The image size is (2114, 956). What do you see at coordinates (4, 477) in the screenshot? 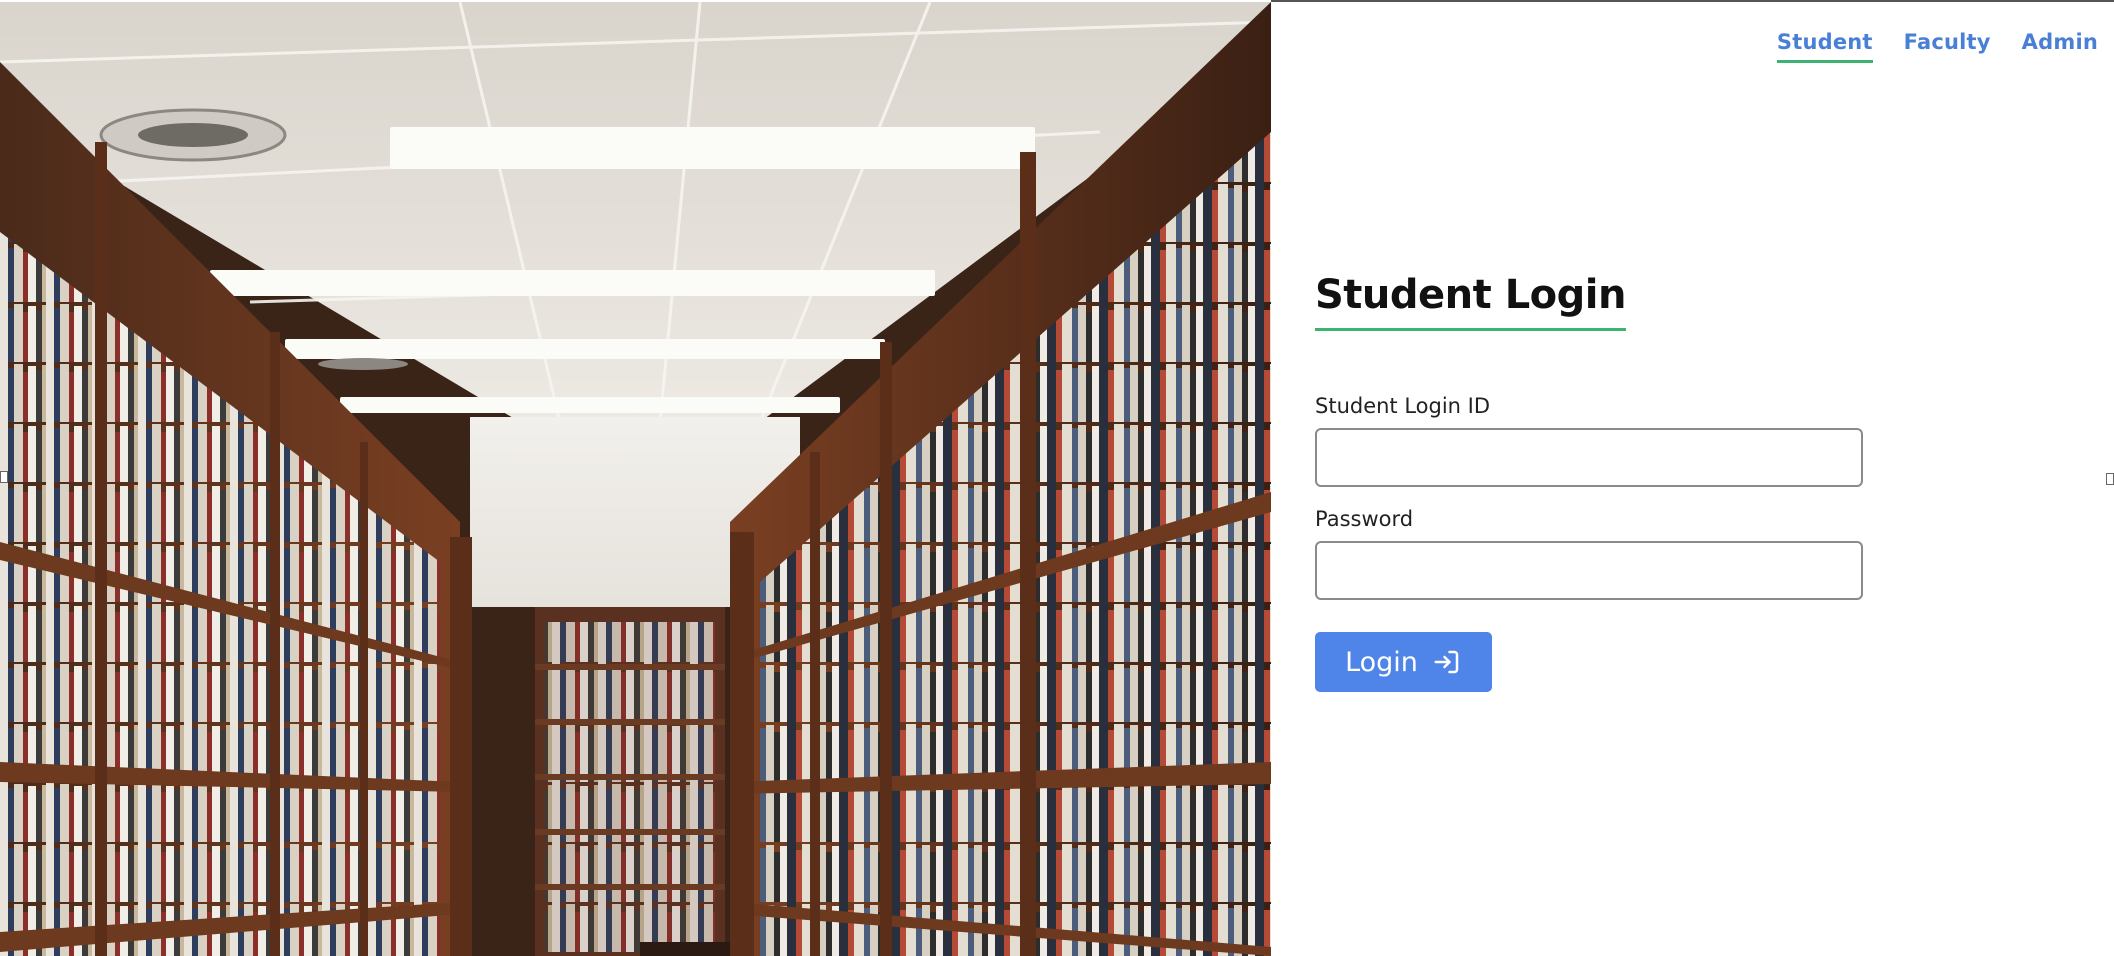
I see `resize-handle-left` at bounding box center [4, 477].